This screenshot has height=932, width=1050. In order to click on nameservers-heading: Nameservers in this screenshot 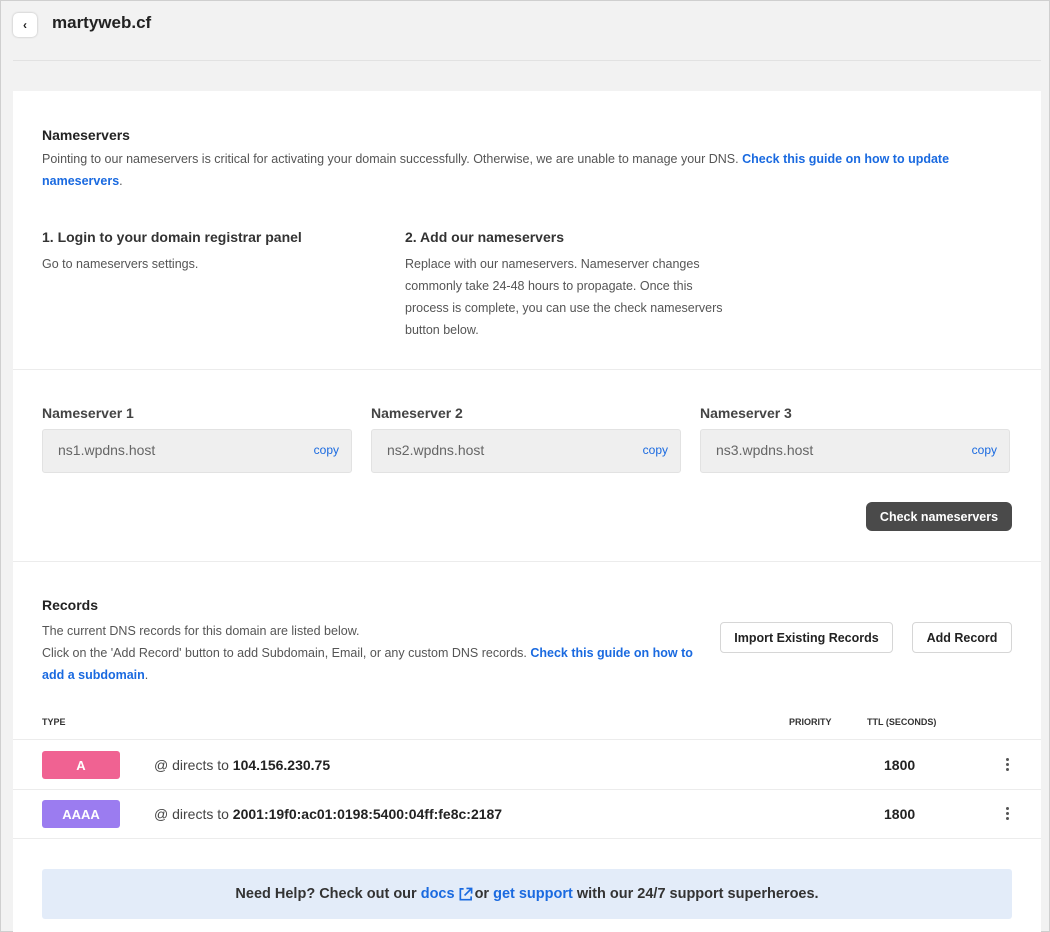, I will do `click(86, 135)`.